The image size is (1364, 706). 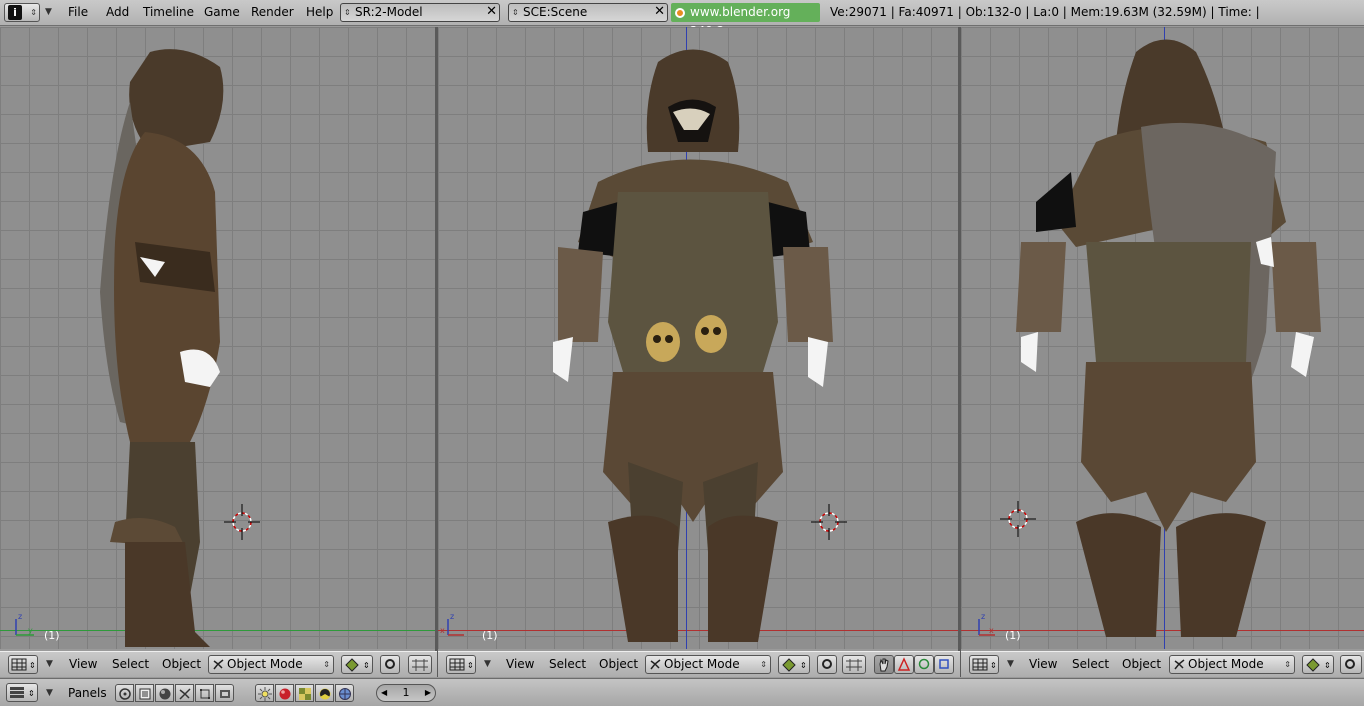 I want to click on radiosity-icon, so click(x=325, y=694).